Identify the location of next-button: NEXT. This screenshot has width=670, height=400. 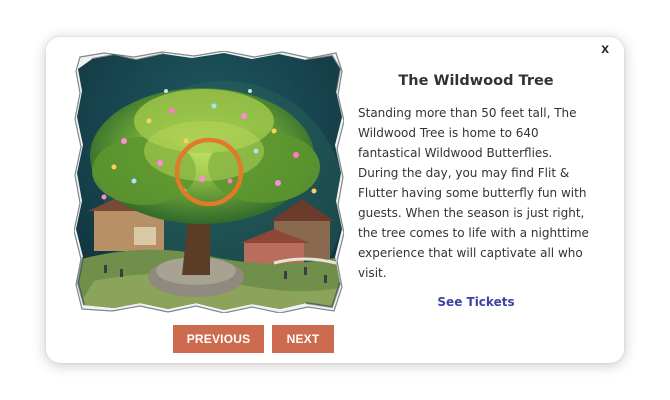
(303, 339).